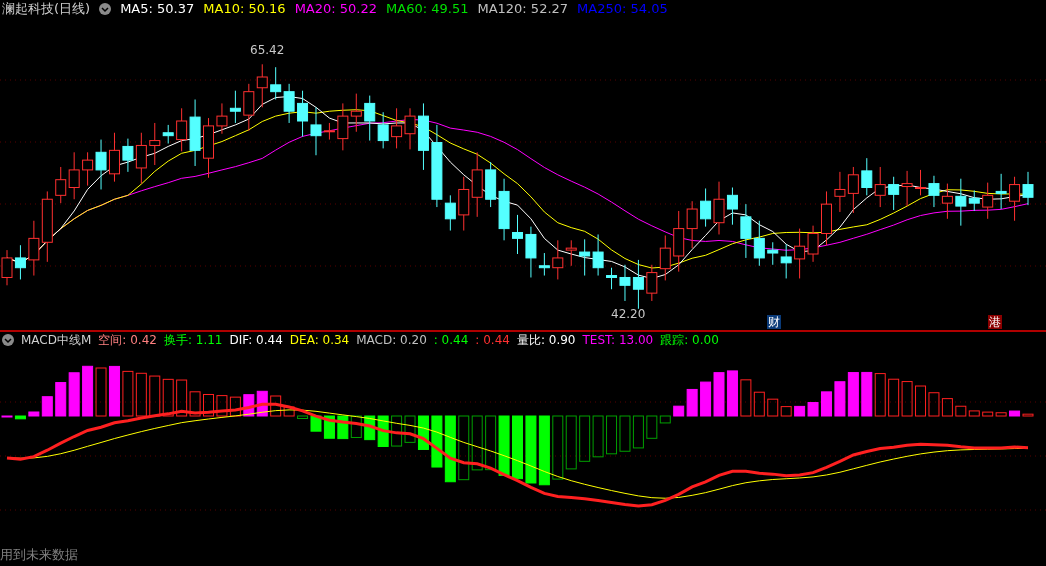 The width and height of the screenshot is (1046, 566). Describe the element at coordinates (523, 9) in the screenshot. I see `indicator-value: MA120: 52.27` at that location.